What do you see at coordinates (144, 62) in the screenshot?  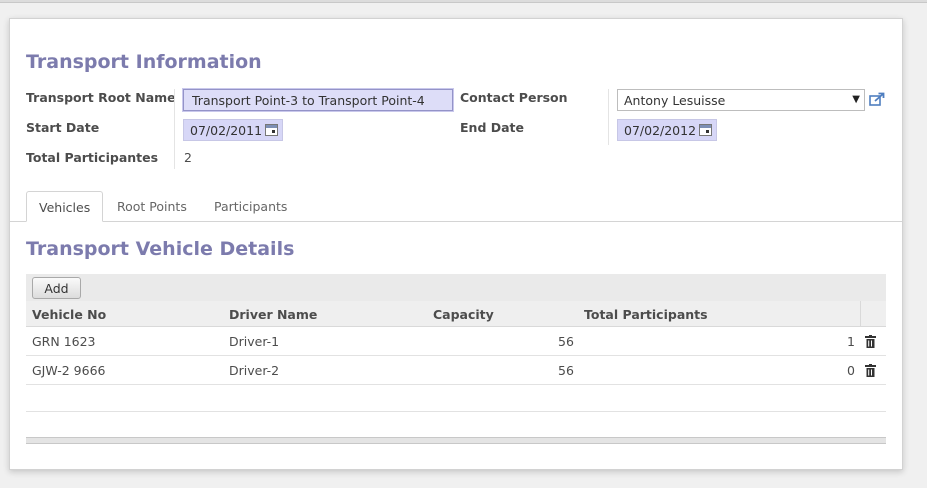 I see `form-title: Transport Information` at bounding box center [144, 62].